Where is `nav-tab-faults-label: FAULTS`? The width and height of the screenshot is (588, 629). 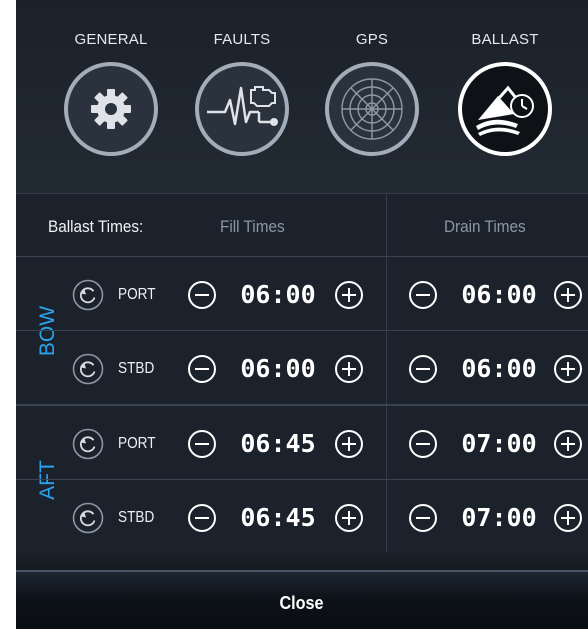 nav-tab-faults-label: FAULTS is located at coordinates (242, 39).